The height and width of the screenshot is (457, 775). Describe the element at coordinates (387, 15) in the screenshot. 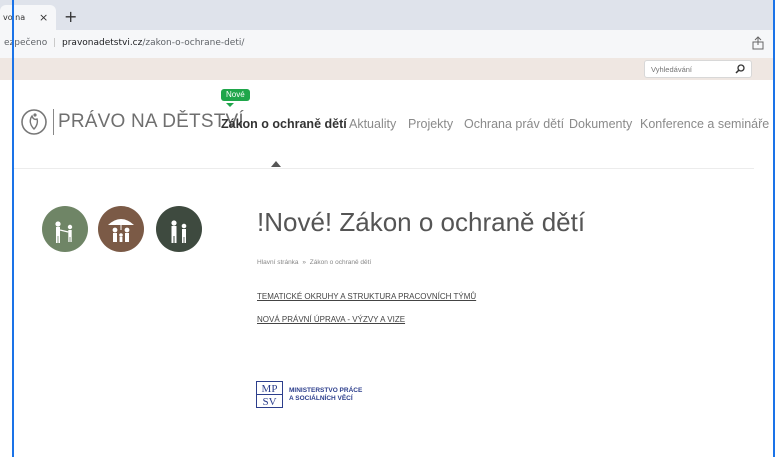

I see `browser-tabstrip: vo na × +` at that location.